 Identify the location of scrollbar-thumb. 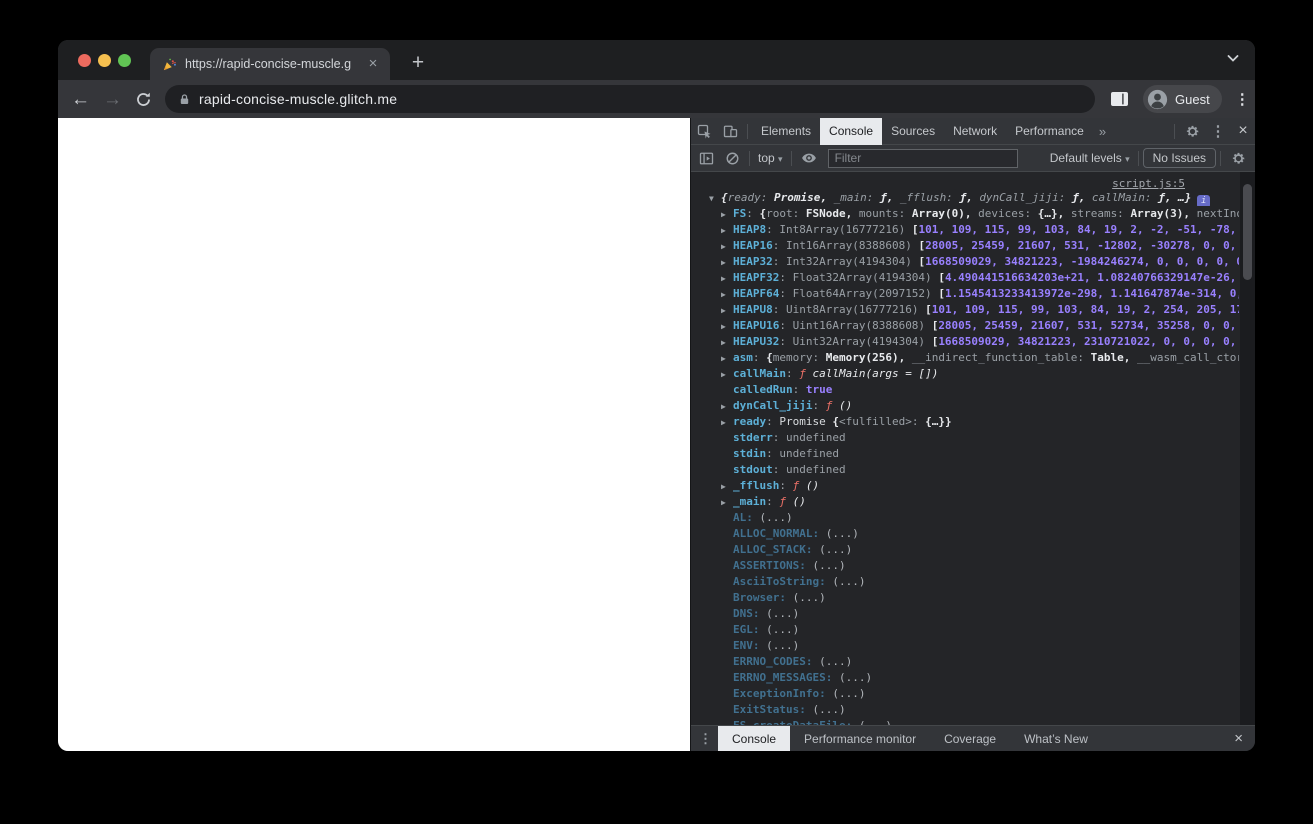
(1247, 232).